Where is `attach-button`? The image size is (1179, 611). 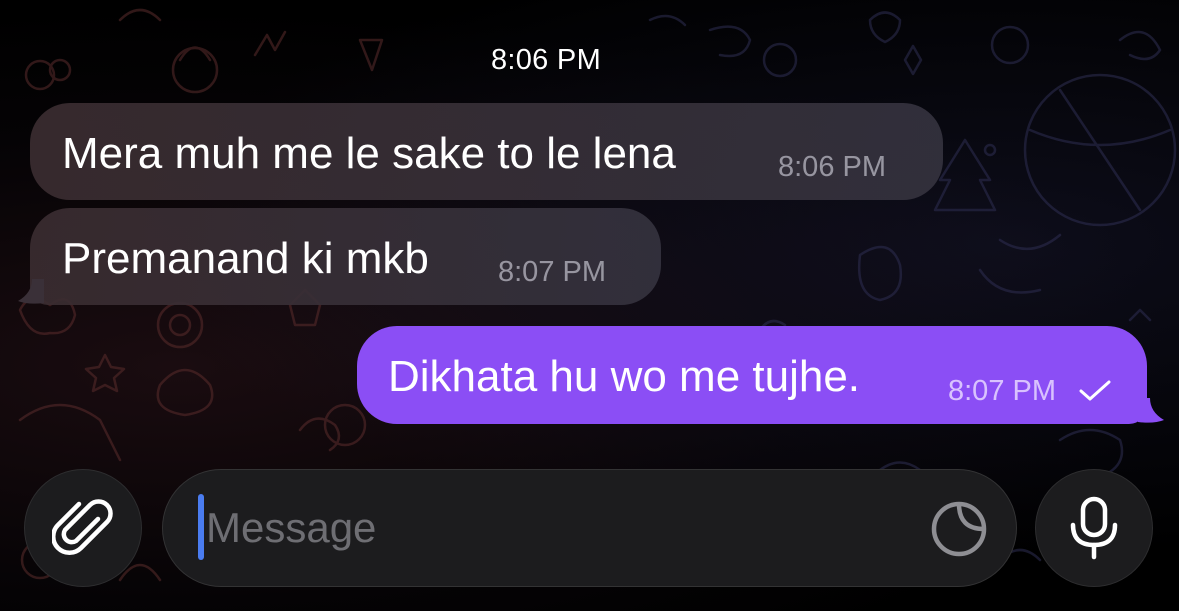
attach-button is located at coordinates (83, 528).